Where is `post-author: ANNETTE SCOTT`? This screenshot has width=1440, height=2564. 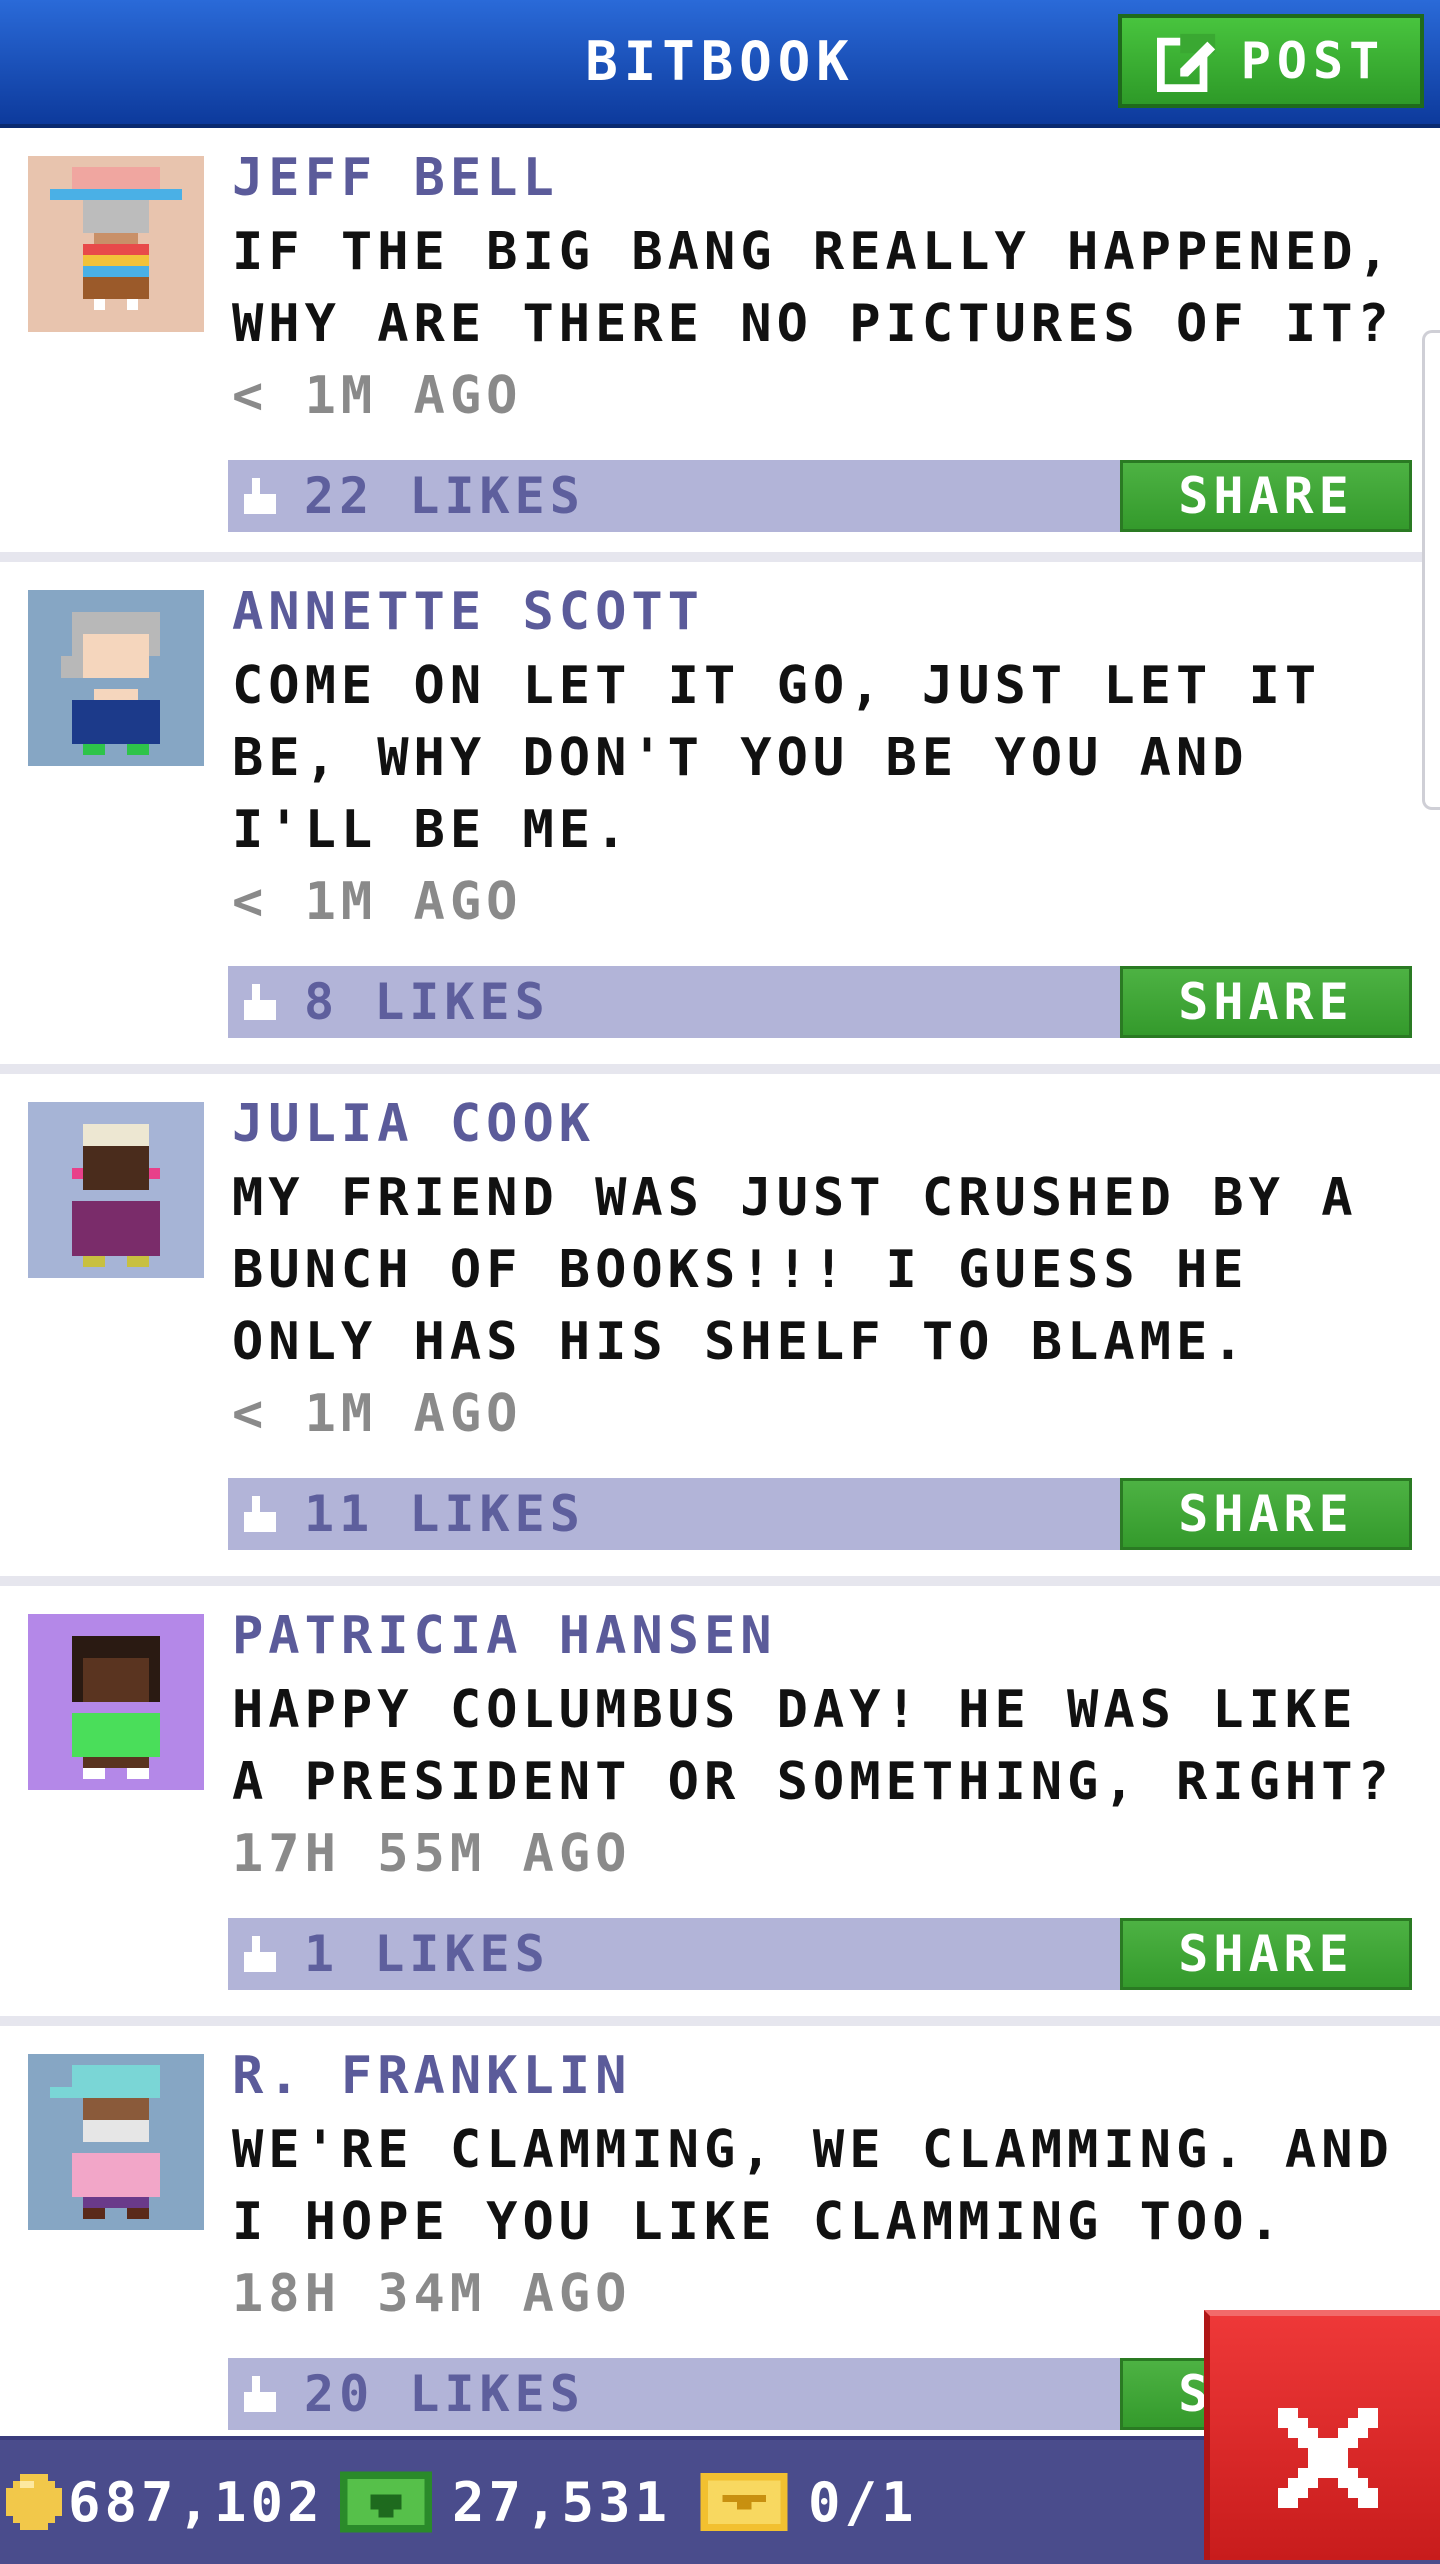
post-author: ANNETTE SCOTT is located at coordinates (822, 612).